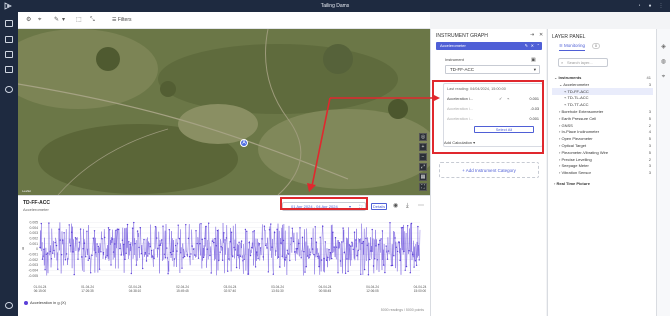 The width and height of the screenshot is (670, 316). Describe the element at coordinates (489, 170) in the screenshot. I see `add-instrument-category-button: + Add Instrument Category` at that location.